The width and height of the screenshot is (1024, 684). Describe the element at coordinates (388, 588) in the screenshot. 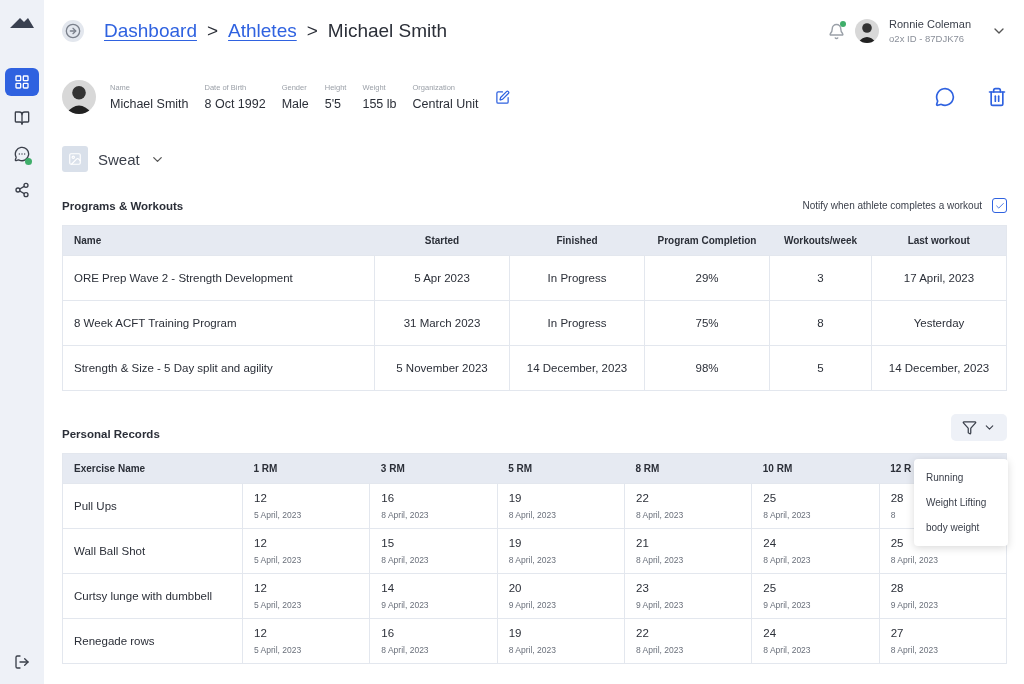

I see `record-value: 14` at that location.